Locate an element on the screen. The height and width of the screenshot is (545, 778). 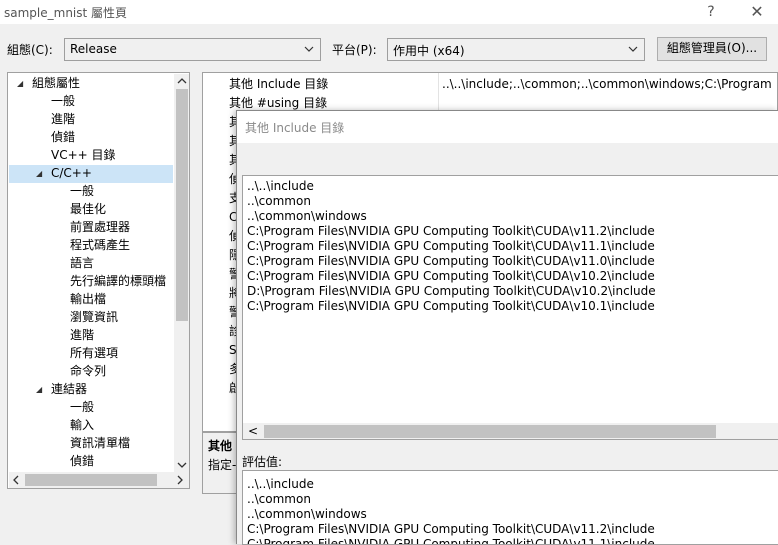
scroll-up-icon is located at coordinates (182, 81).